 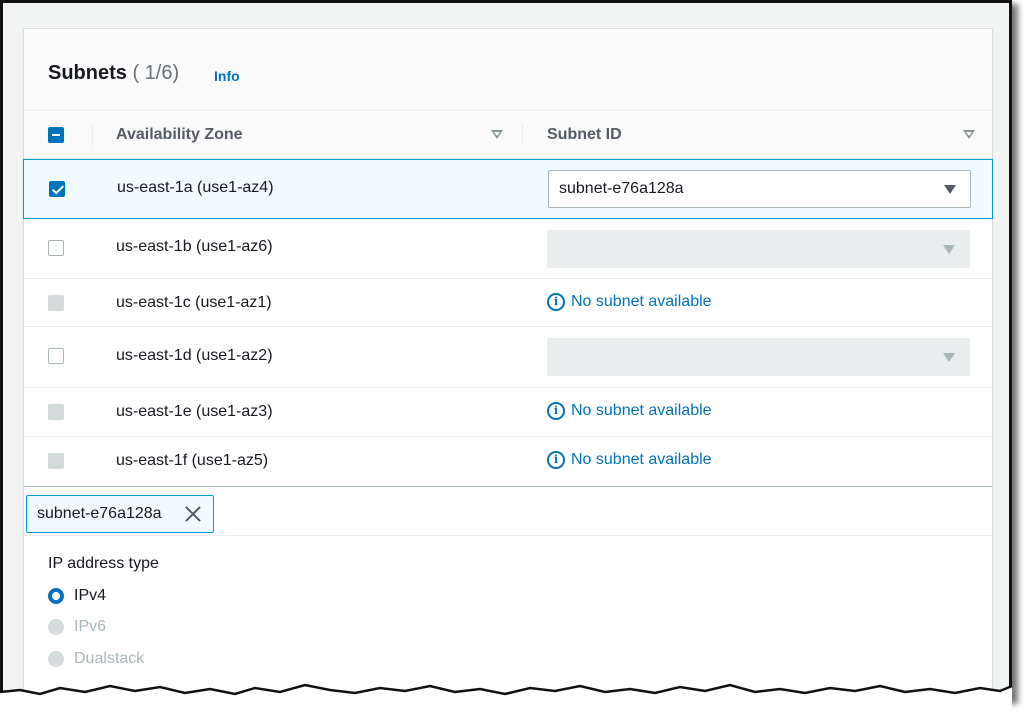 I want to click on section-title: Subnets ( 1/6), so click(x=113, y=73).